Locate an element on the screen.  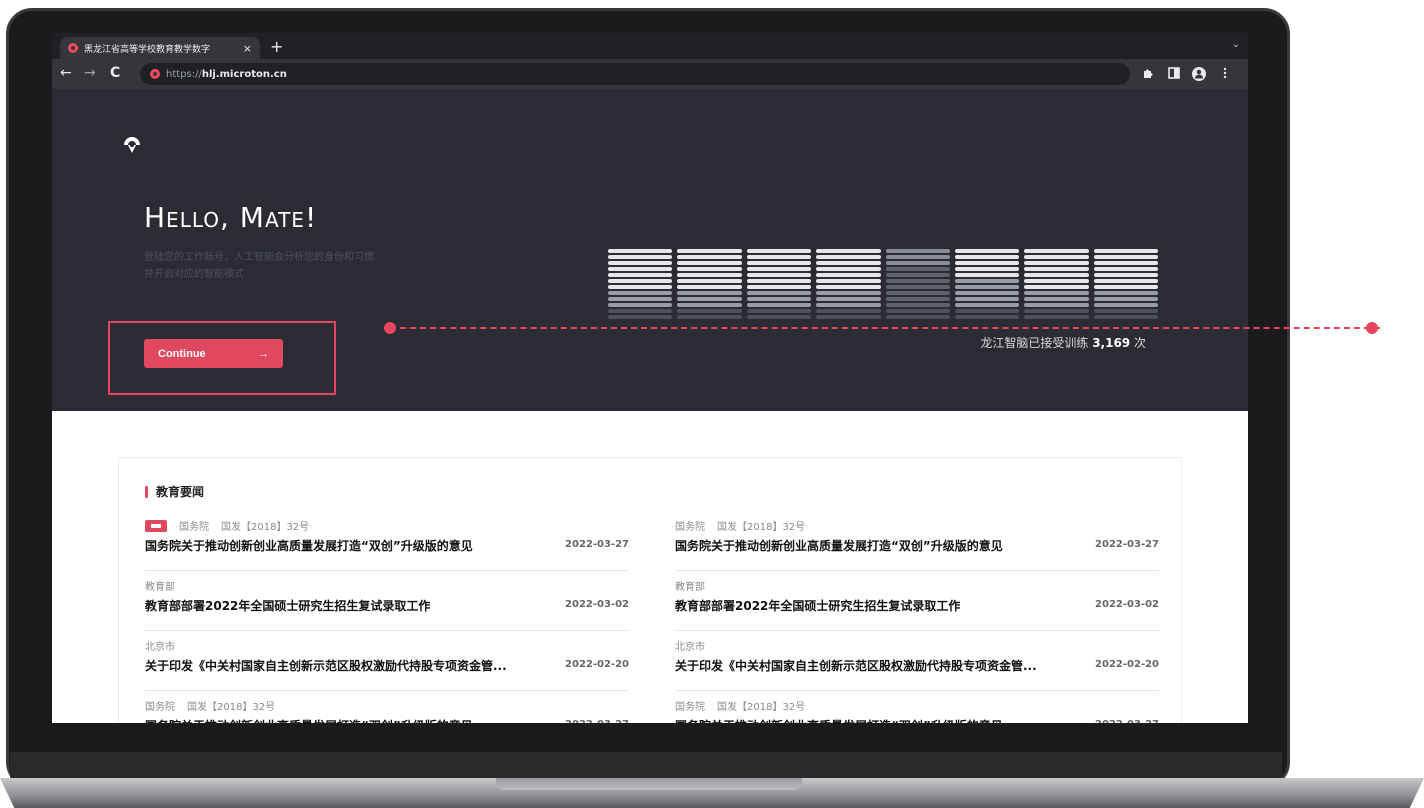
callout-line is located at coordinates (885, 328).